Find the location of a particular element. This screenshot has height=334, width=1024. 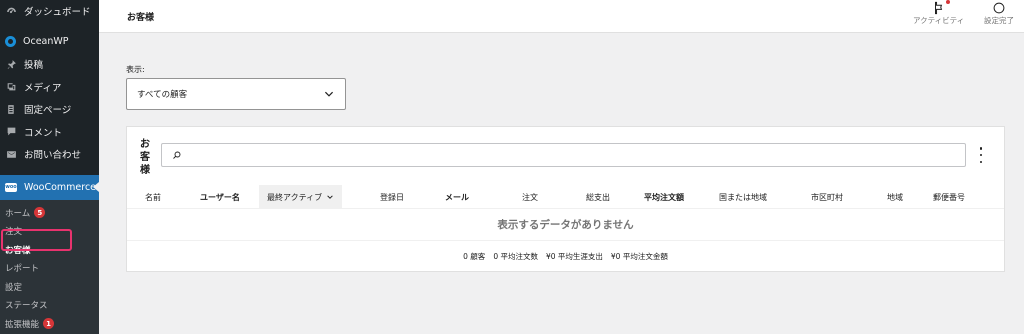

submenu-item-label: レポート is located at coordinates (22, 269).